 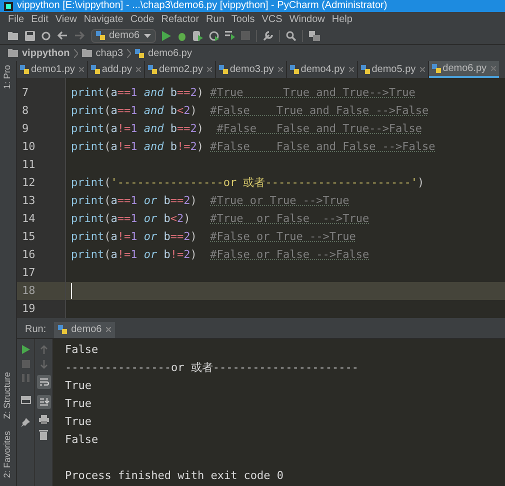 I want to click on window-title: vippython [E:\vippython] - ...\chap3\demo6.py [vippython] - PyCharm (Administrator), so click(x=202, y=6).